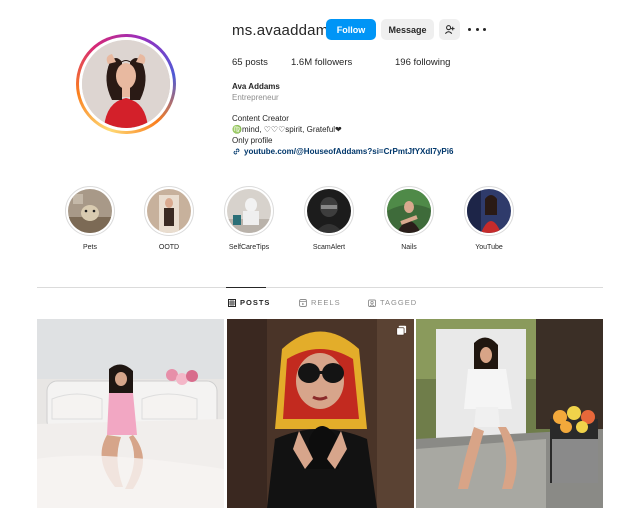  I want to click on avatar-border, so click(126, 84).